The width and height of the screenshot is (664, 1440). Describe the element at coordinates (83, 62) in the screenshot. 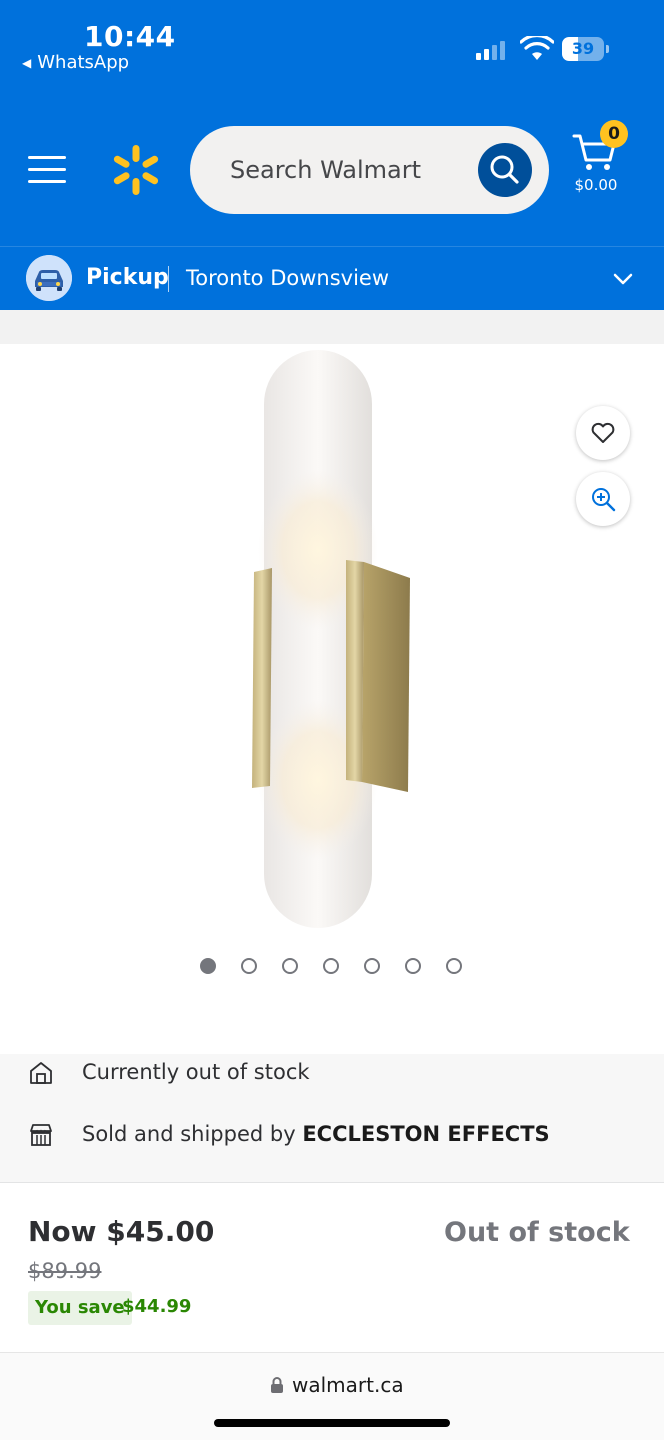

I see `back-app-label: WhatsApp` at that location.